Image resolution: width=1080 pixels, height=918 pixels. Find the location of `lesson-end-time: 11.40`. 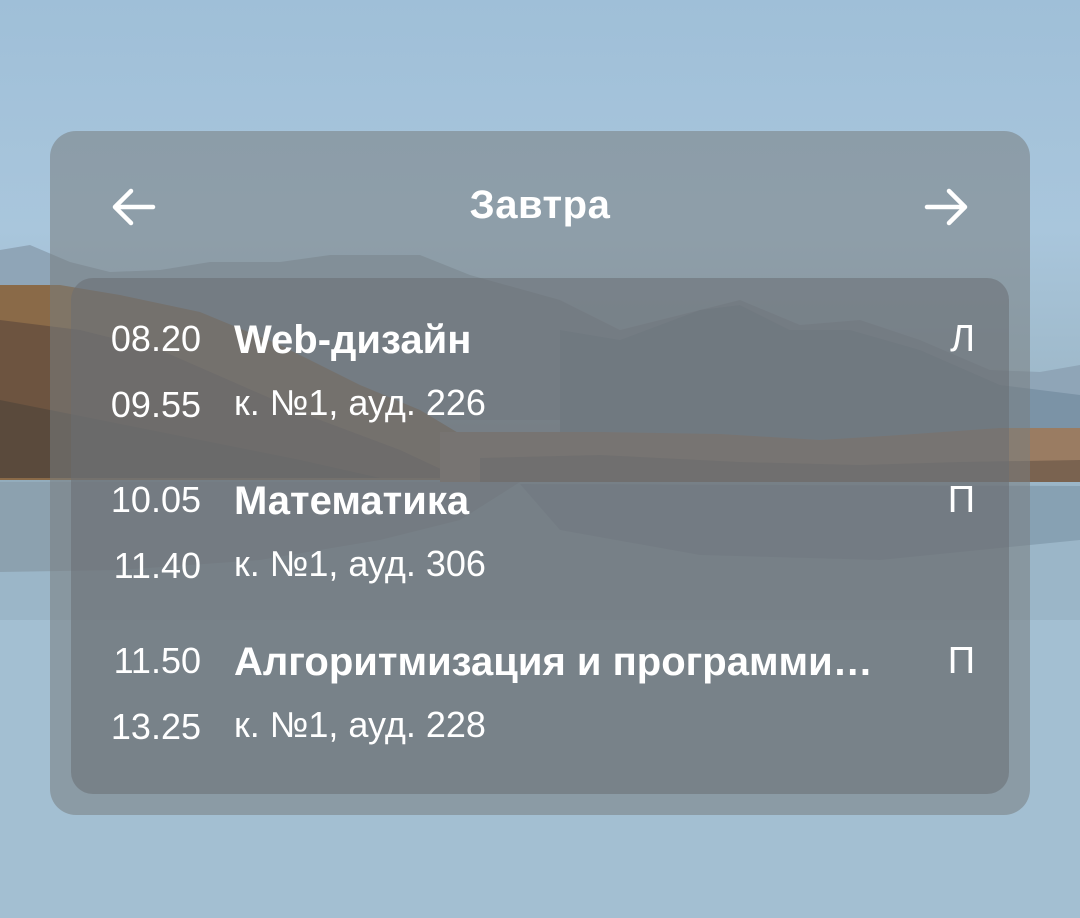

lesson-end-time: 11.40 is located at coordinates (157, 565).